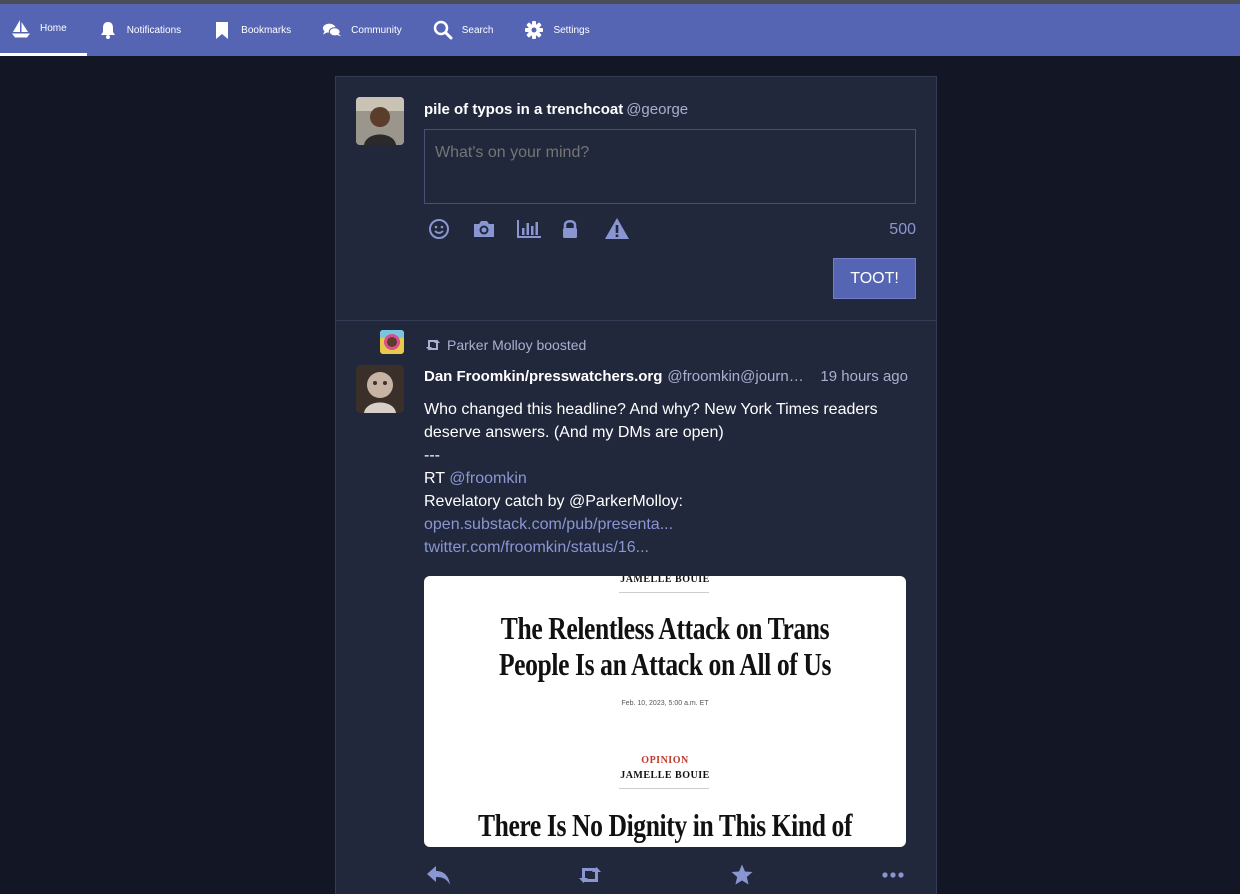 This screenshot has width=1240, height=894. Describe the element at coordinates (665, 628) in the screenshot. I see `media-headline-line: The Relentless Attack on Trans` at that location.